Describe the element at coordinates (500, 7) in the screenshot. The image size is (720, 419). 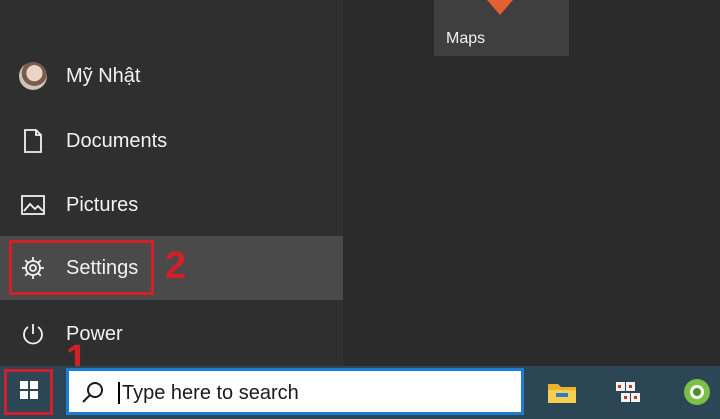
I see `maps-pin-icon` at that location.